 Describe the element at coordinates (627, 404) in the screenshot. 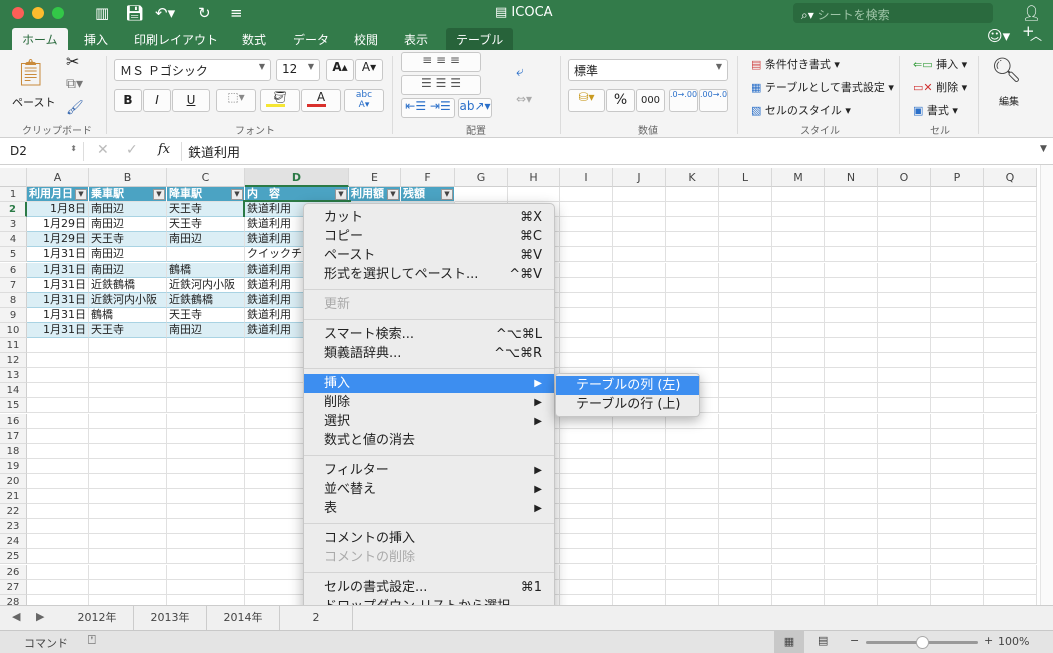

I see `submenu-item-1: テーブルの行 (上)` at that location.